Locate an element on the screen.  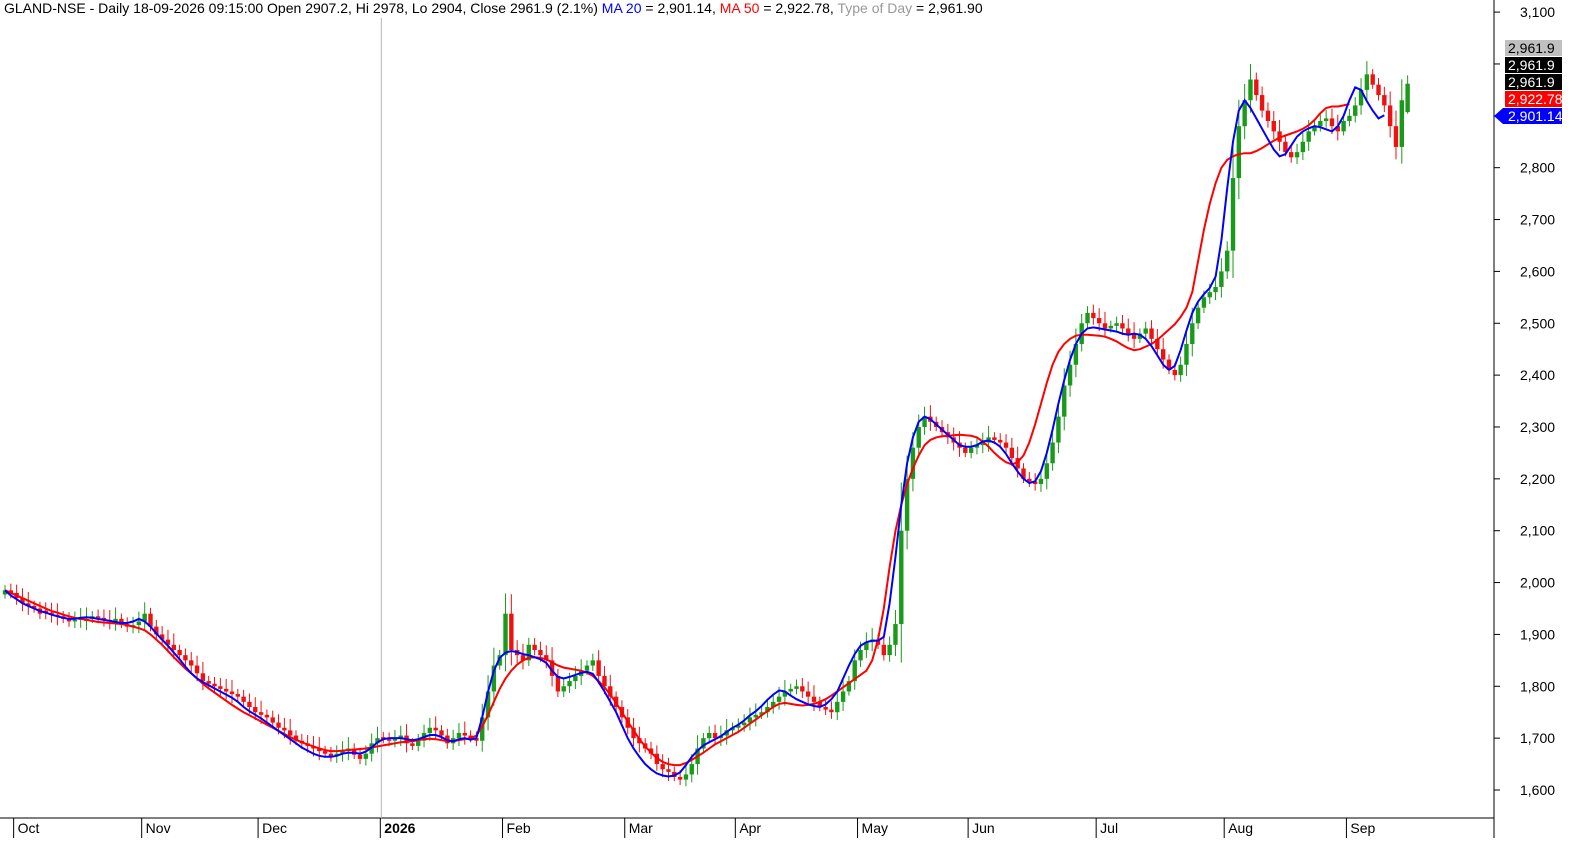
price-tag: 2,901.14 is located at coordinates (1528, 116).